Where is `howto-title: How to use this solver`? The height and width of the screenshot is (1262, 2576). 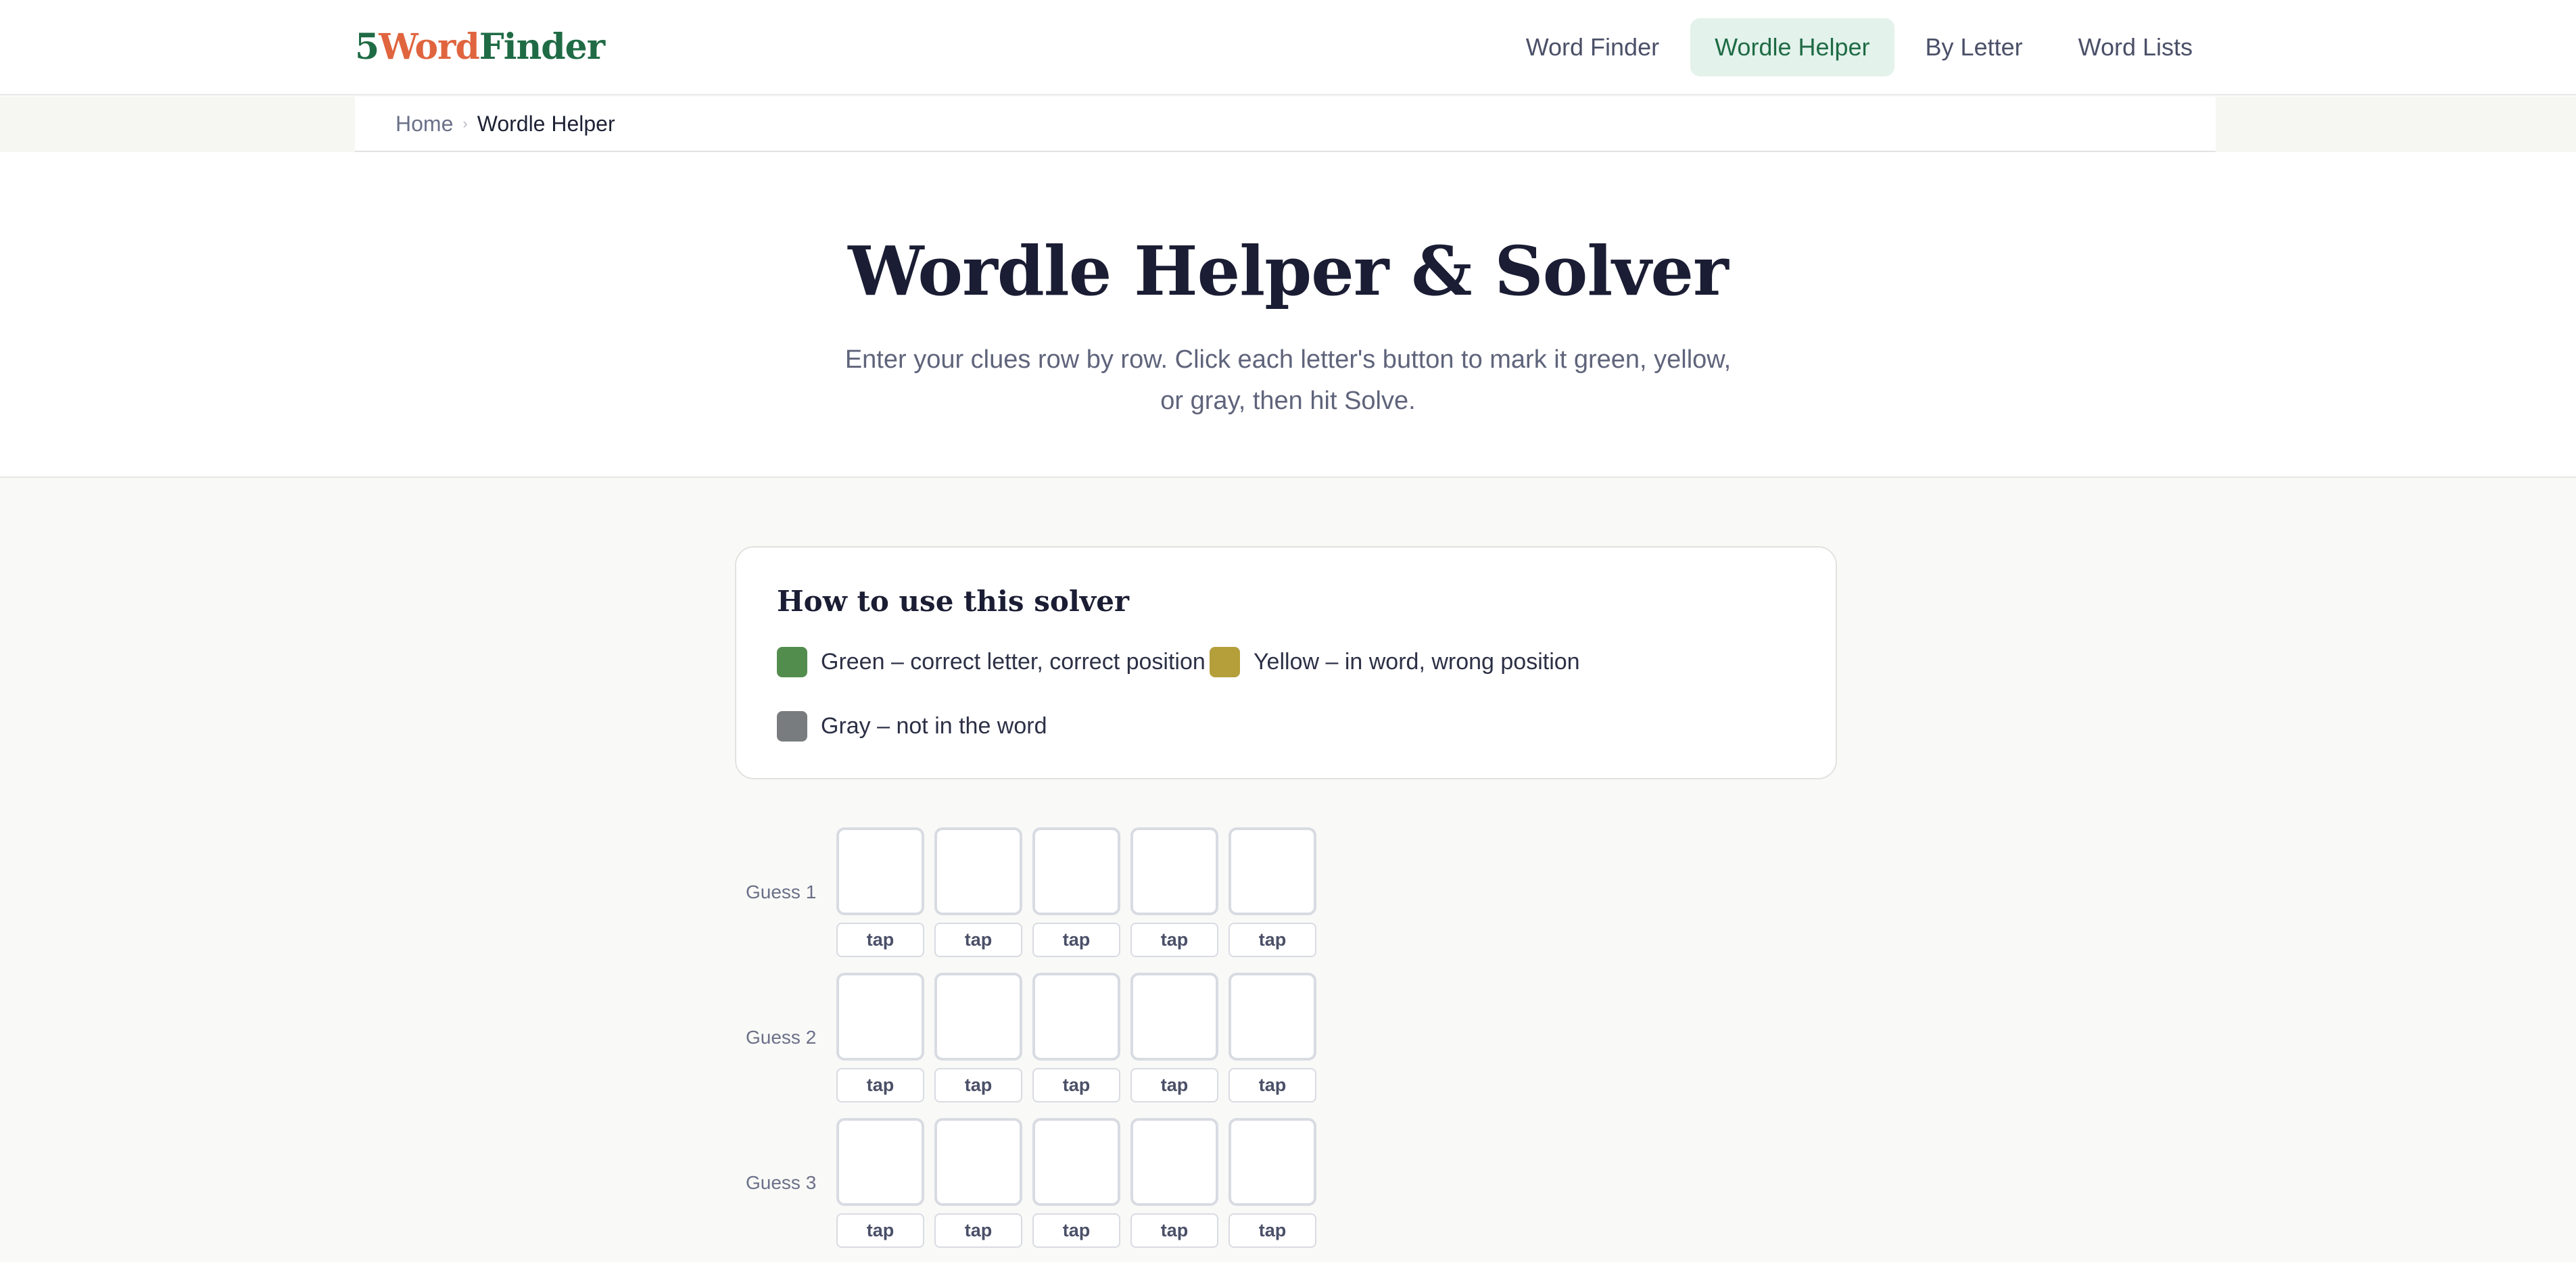
howto-title: How to use this solver is located at coordinates (953, 601).